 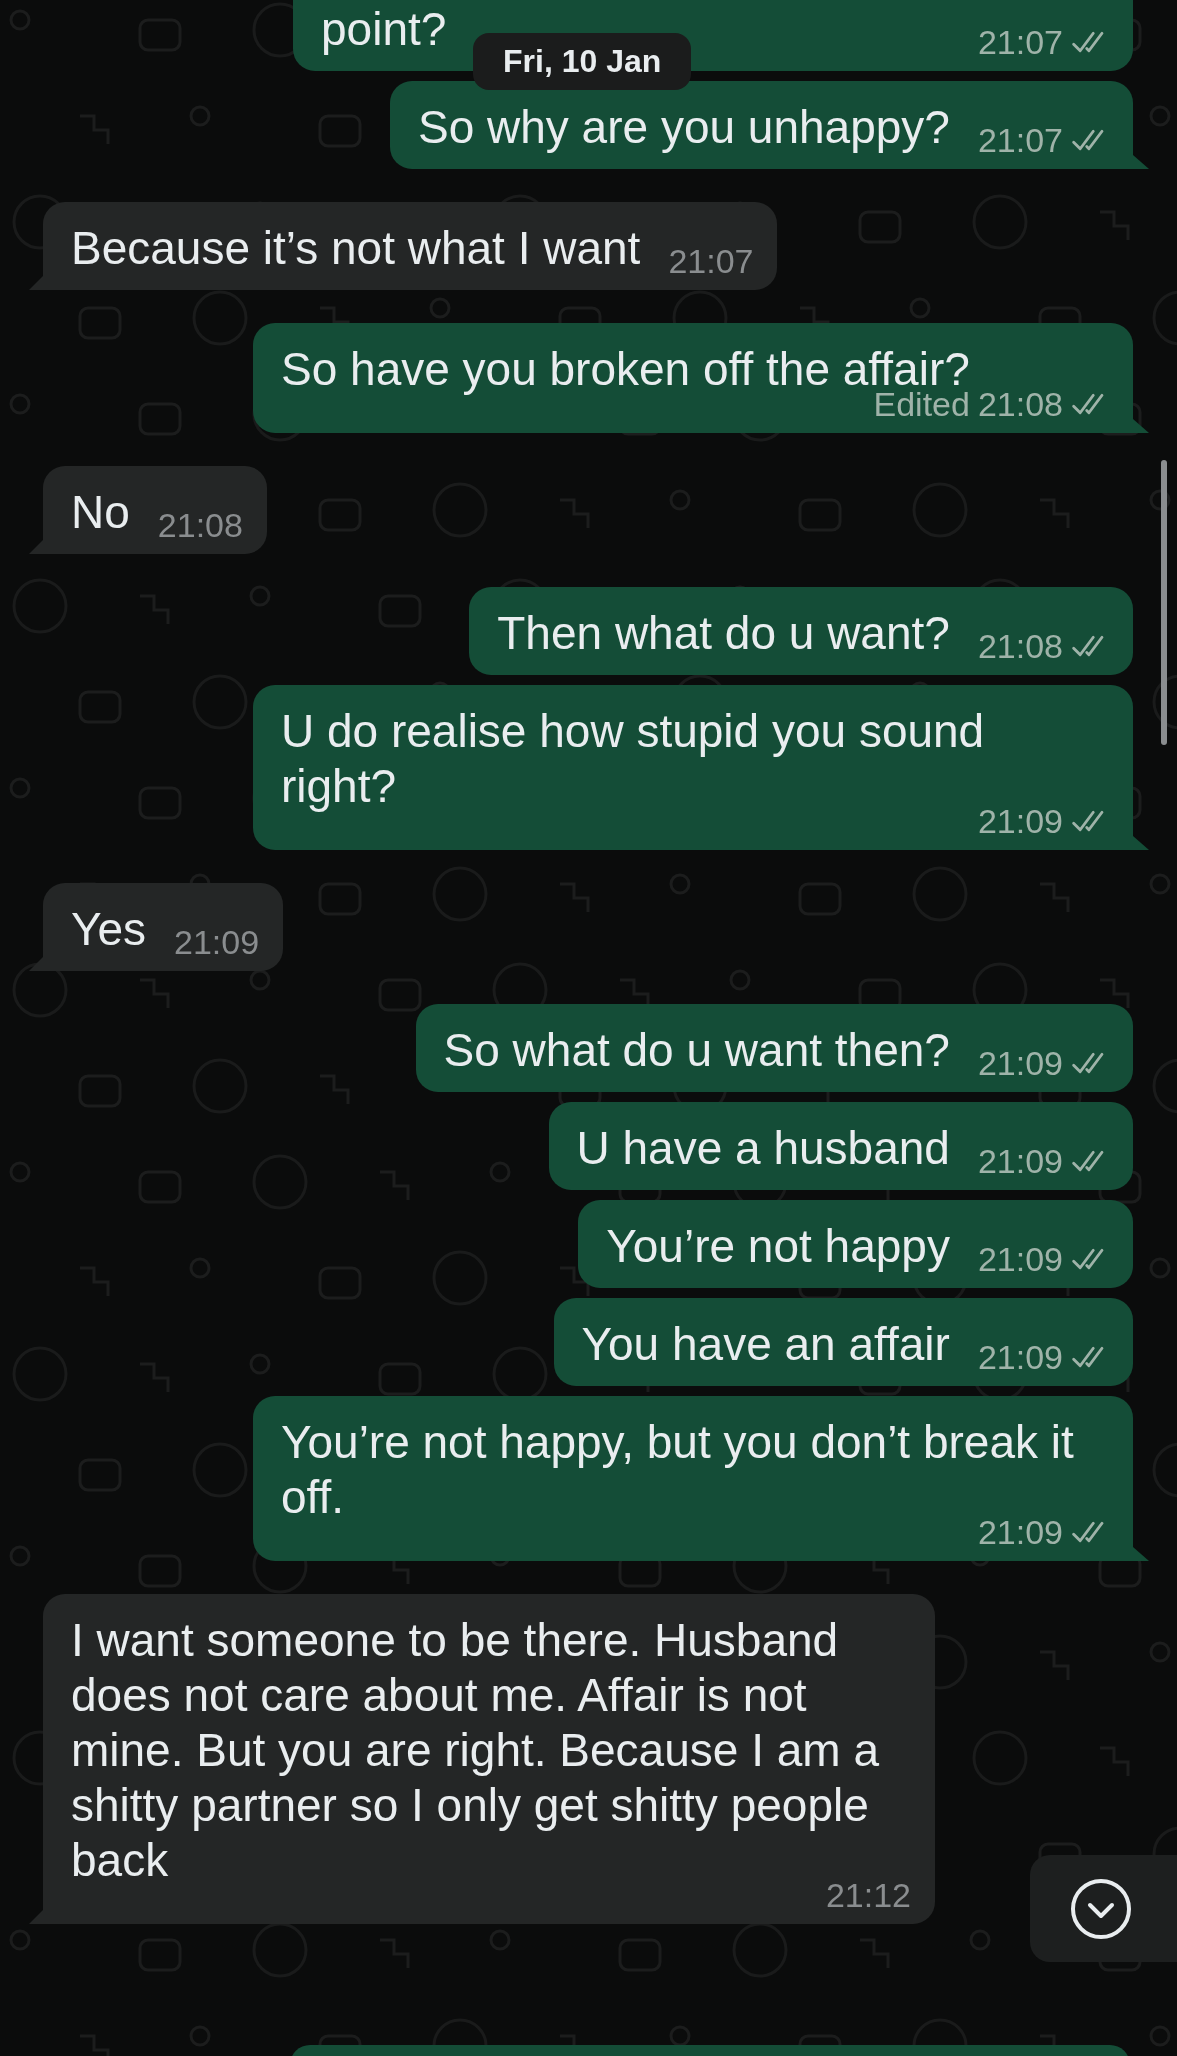 What do you see at coordinates (723, 633) in the screenshot?
I see `message-text: Then what do u want?` at bounding box center [723, 633].